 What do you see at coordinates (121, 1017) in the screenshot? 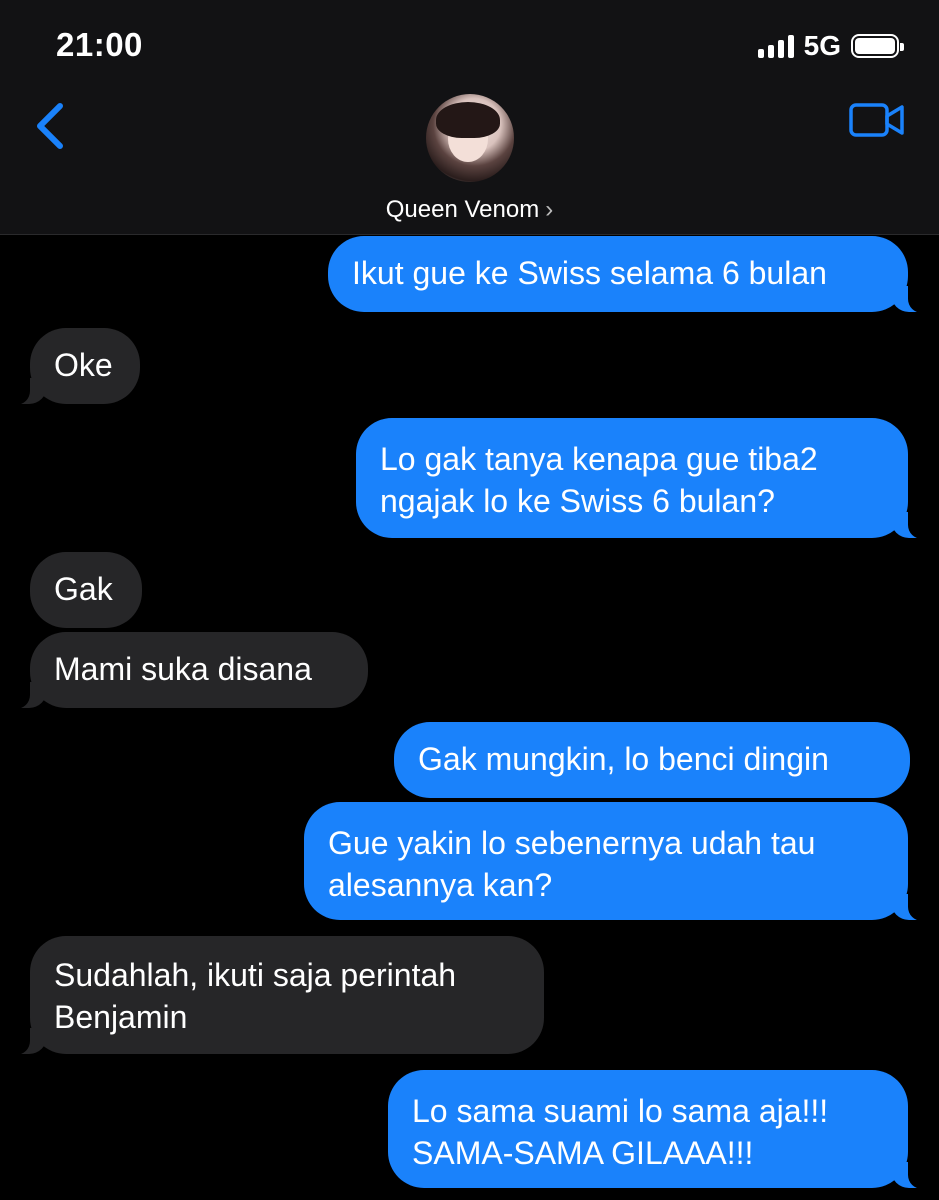
I see `message-text: Benjamin` at bounding box center [121, 1017].